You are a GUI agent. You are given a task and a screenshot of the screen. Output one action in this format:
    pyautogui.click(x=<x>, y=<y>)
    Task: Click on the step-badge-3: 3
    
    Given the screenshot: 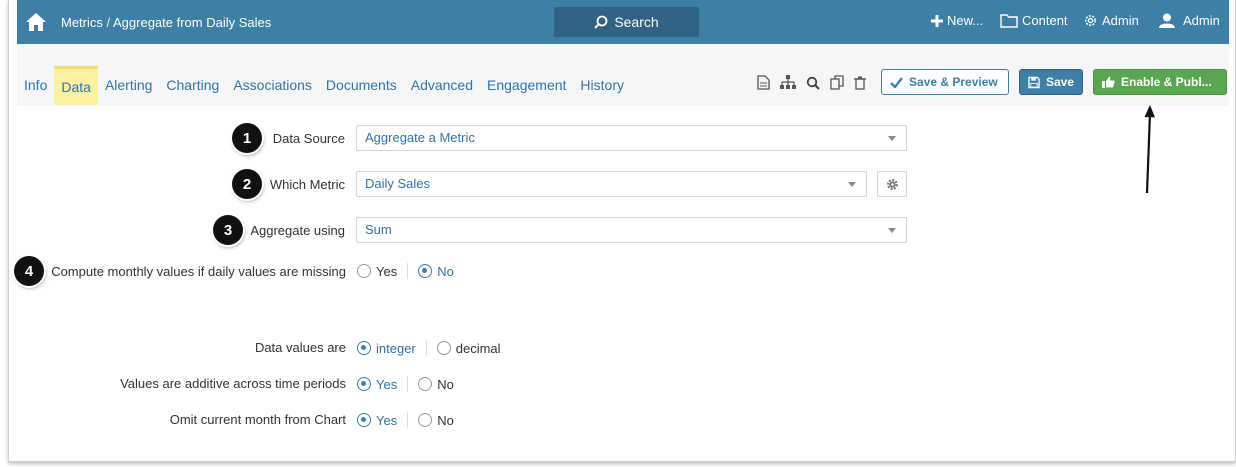 What is the action you would take?
    pyautogui.click(x=228, y=230)
    